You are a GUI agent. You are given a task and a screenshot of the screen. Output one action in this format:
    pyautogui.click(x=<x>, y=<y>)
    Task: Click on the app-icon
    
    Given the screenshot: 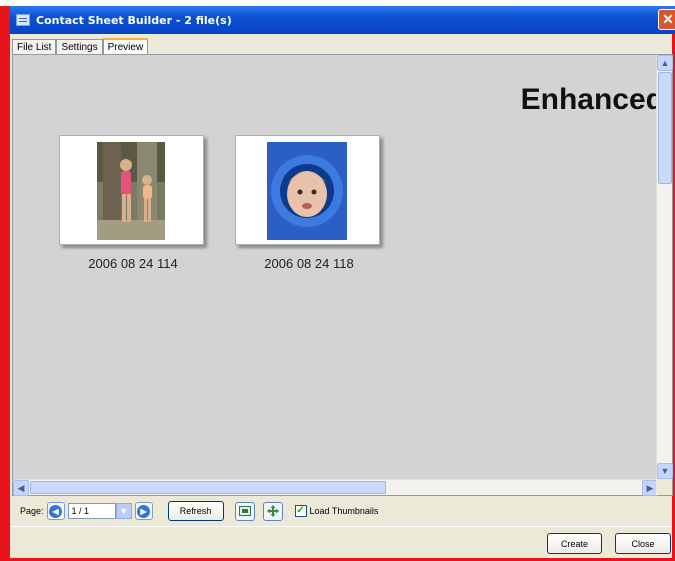 What is the action you would take?
    pyautogui.click(x=23, y=20)
    